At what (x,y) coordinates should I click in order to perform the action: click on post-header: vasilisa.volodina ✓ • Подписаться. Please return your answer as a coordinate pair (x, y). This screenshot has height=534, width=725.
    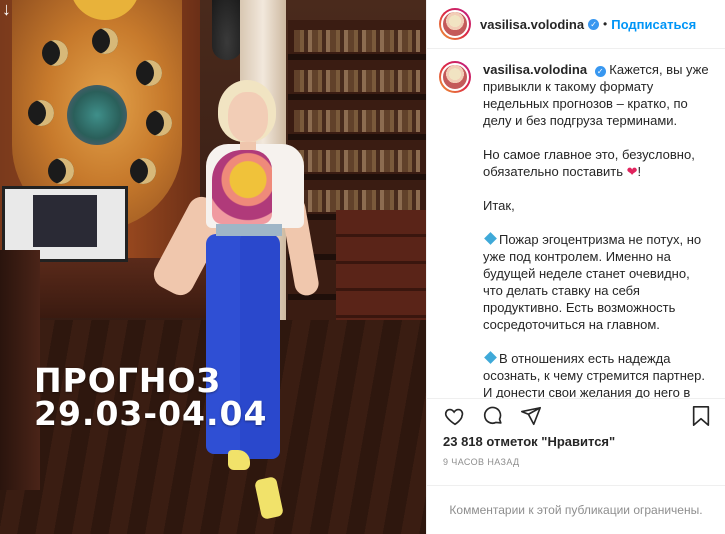
    Looking at the image, I should click on (576, 25).